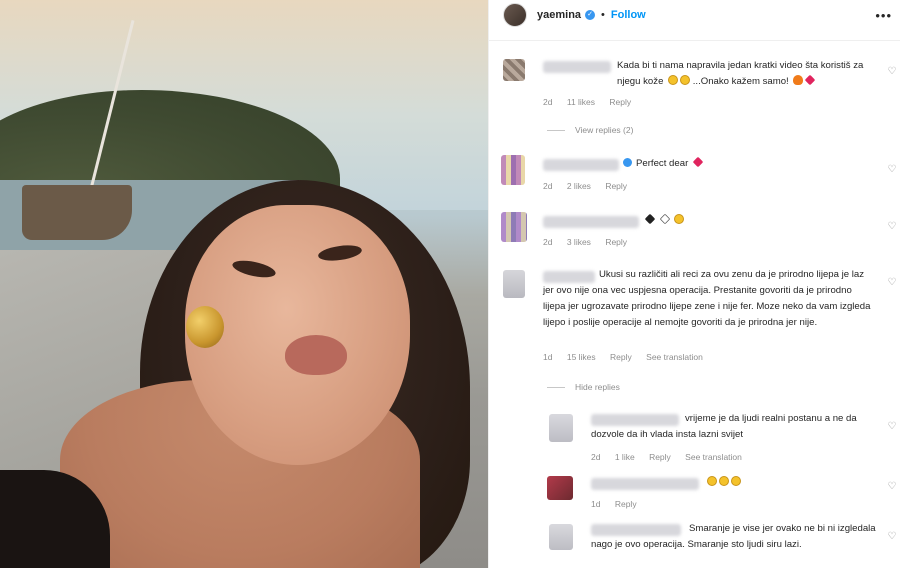 The height and width of the screenshot is (568, 900). Describe the element at coordinates (627, 162) in the screenshot. I see `verified-badge-icon` at that location.